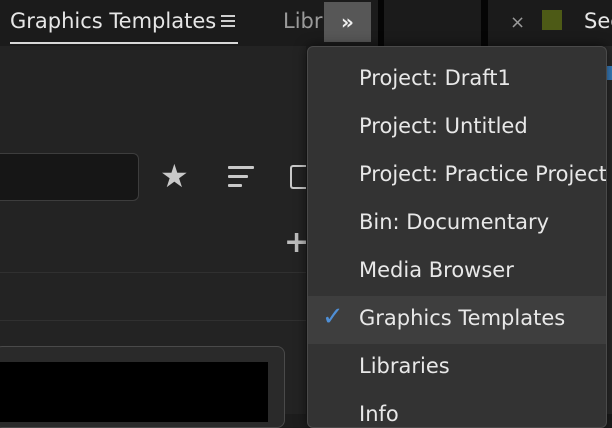 This screenshot has height=428, width=612. What do you see at coordinates (454, 222) in the screenshot?
I see `menu-item-label: Bin: Documentary` at bounding box center [454, 222].